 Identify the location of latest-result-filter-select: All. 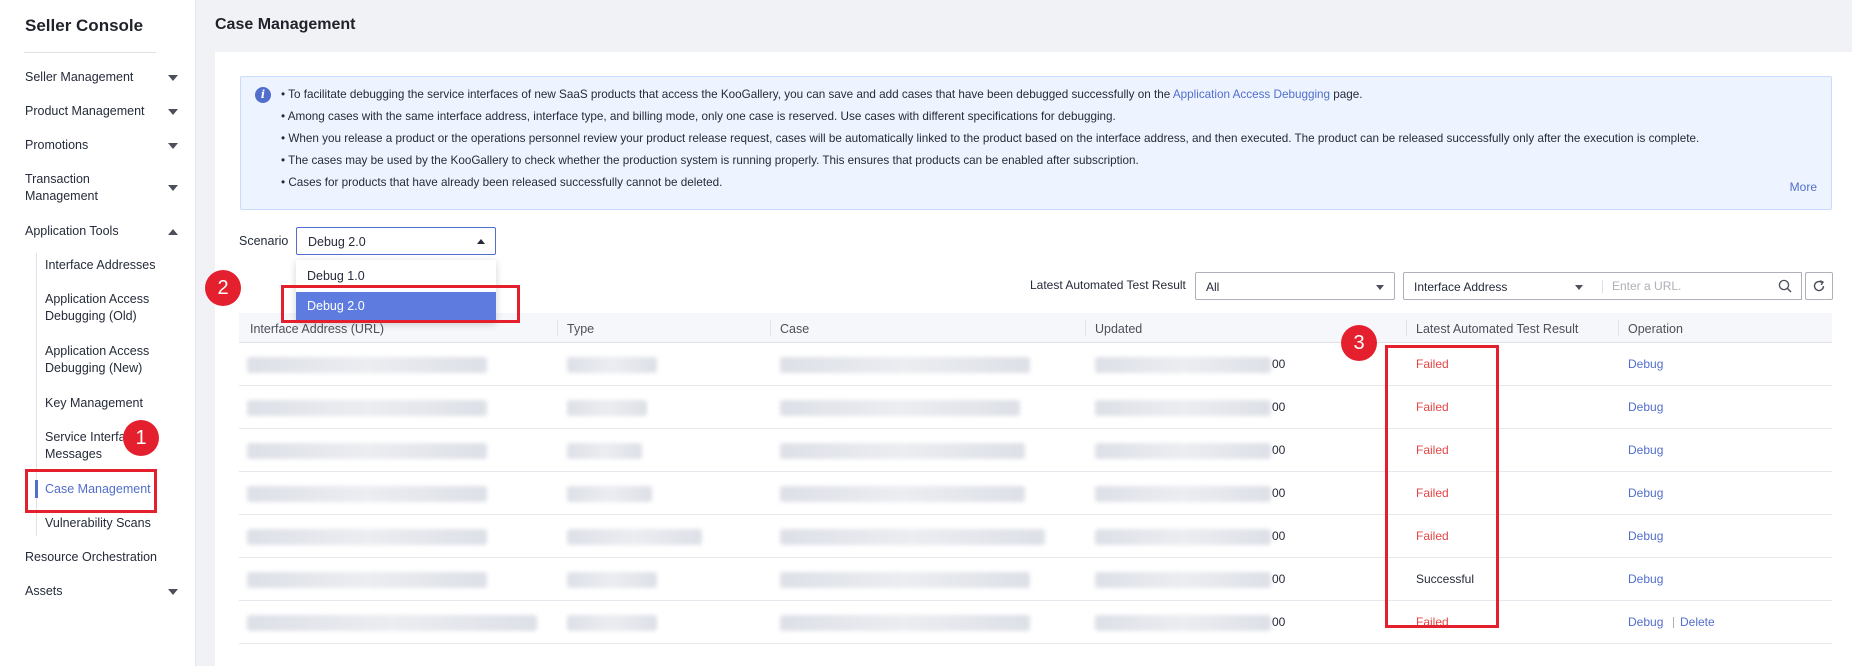
(1295, 286).